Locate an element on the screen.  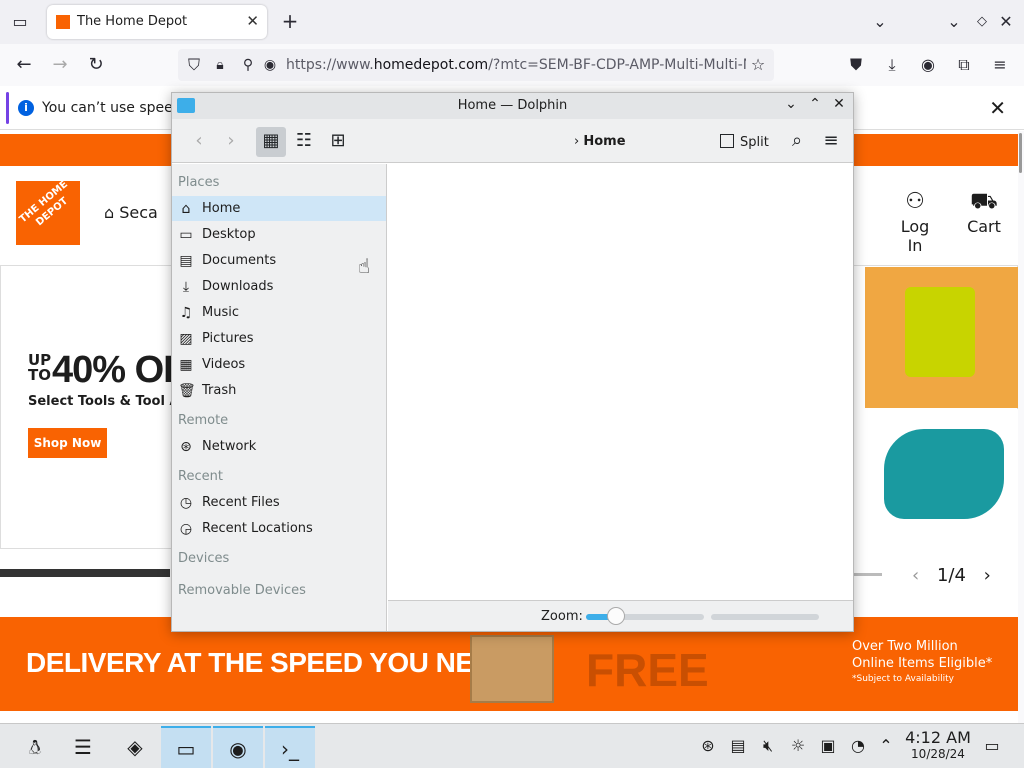
star-icon: ☆ is located at coordinates (758, 65).